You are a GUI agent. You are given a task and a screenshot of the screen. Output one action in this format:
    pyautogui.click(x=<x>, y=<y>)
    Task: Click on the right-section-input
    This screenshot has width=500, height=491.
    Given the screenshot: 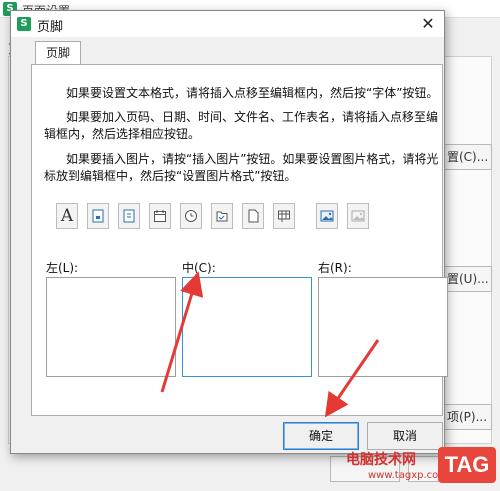 What is the action you would take?
    pyautogui.click(x=383, y=327)
    